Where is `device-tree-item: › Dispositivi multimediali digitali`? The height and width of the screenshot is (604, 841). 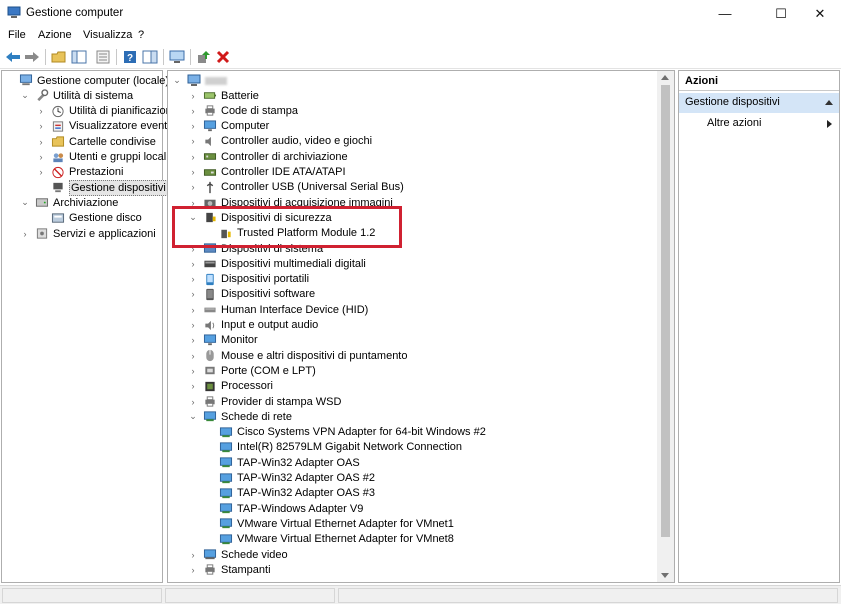 device-tree-item: › Dispositivi multimediali digitali is located at coordinates (277, 263).